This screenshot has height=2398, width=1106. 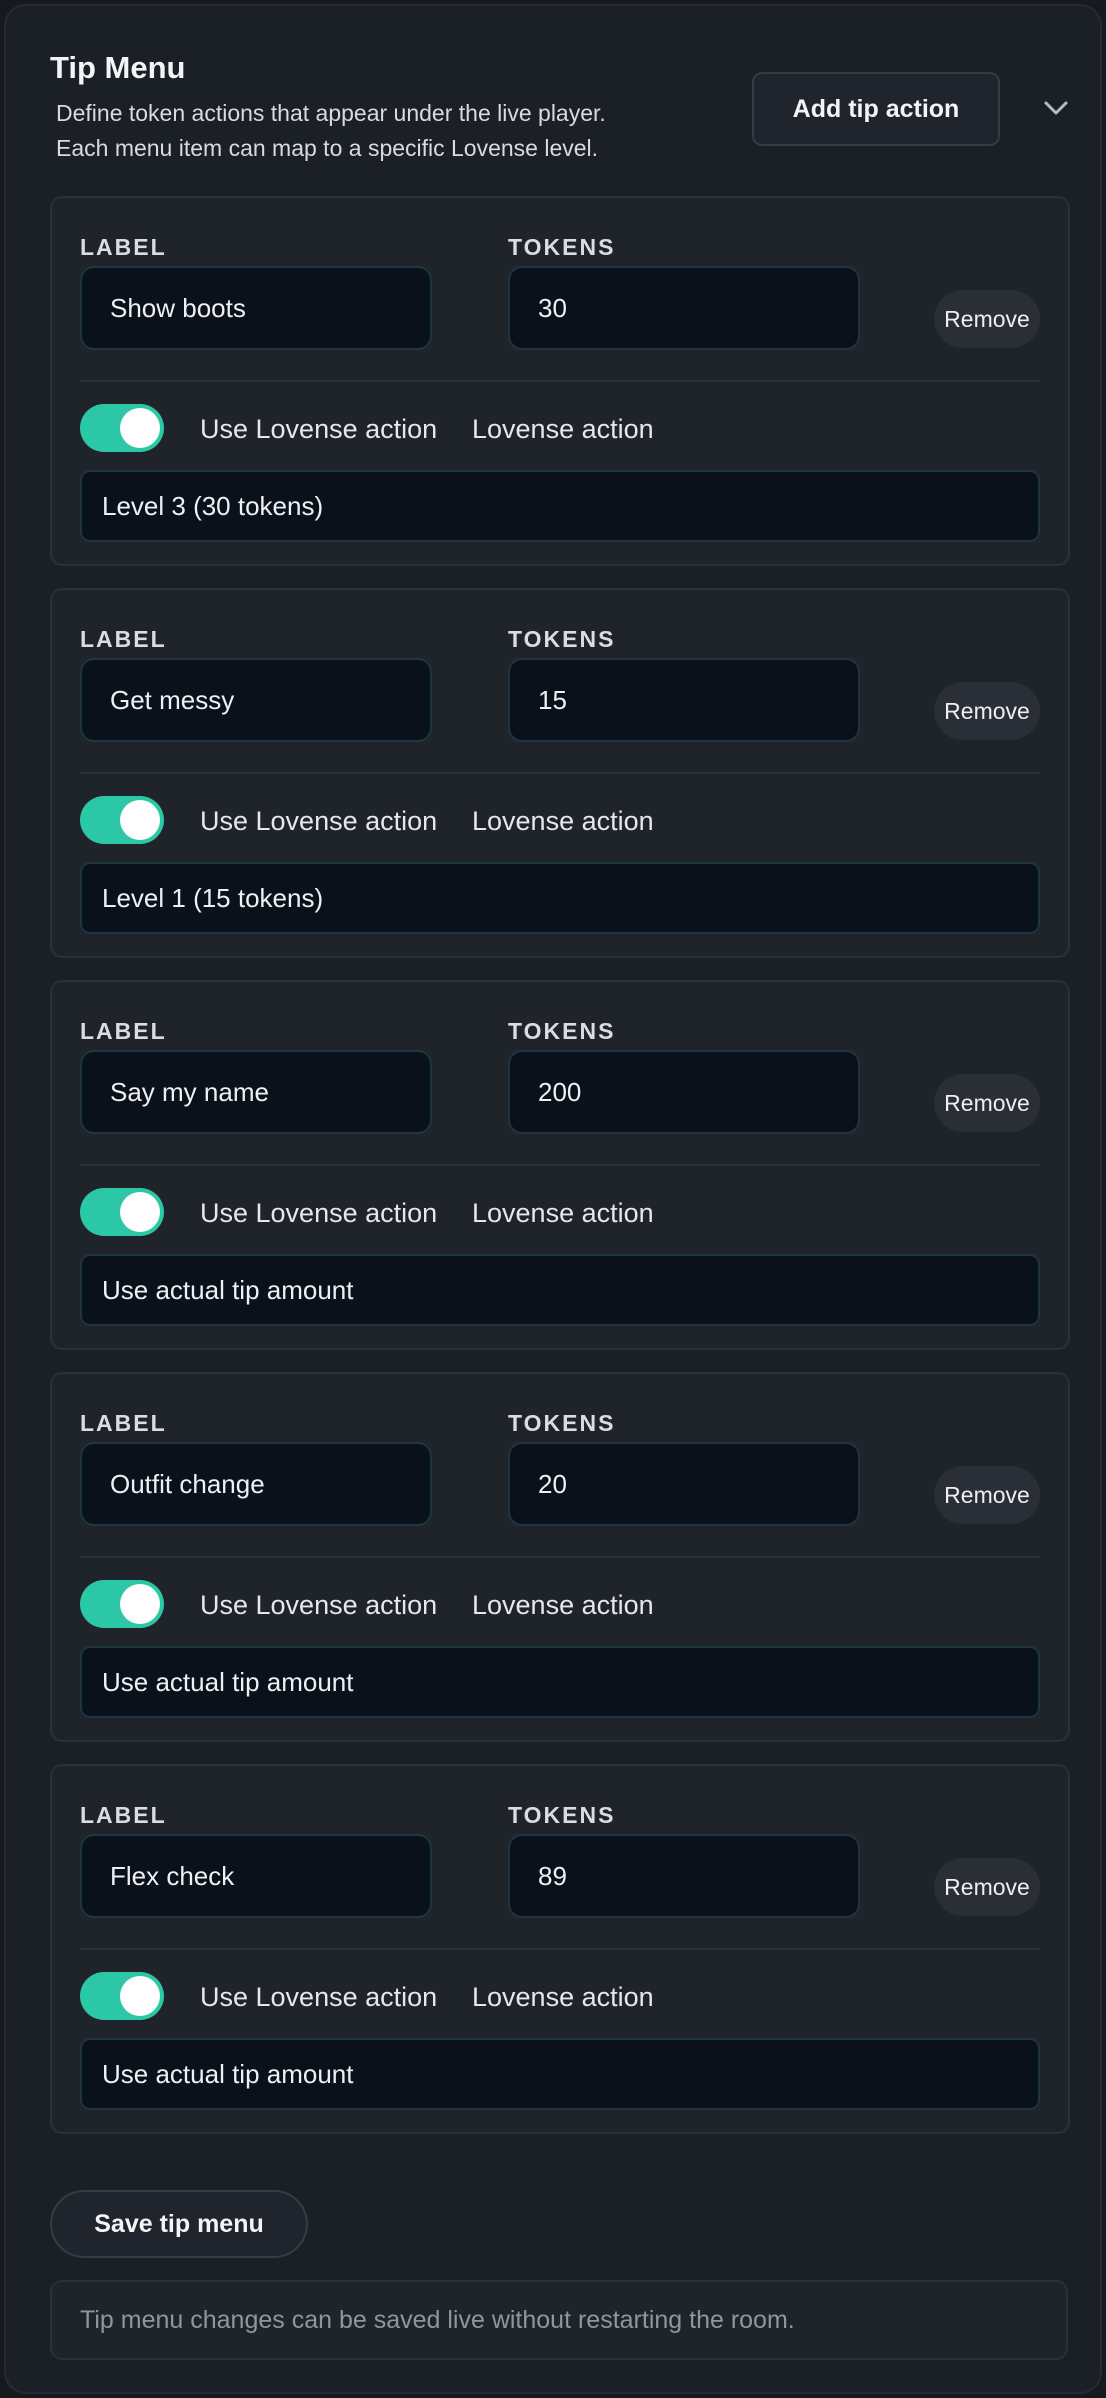 What do you see at coordinates (684, 308) in the screenshot?
I see `tokens-input: 30` at bounding box center [684, 308].